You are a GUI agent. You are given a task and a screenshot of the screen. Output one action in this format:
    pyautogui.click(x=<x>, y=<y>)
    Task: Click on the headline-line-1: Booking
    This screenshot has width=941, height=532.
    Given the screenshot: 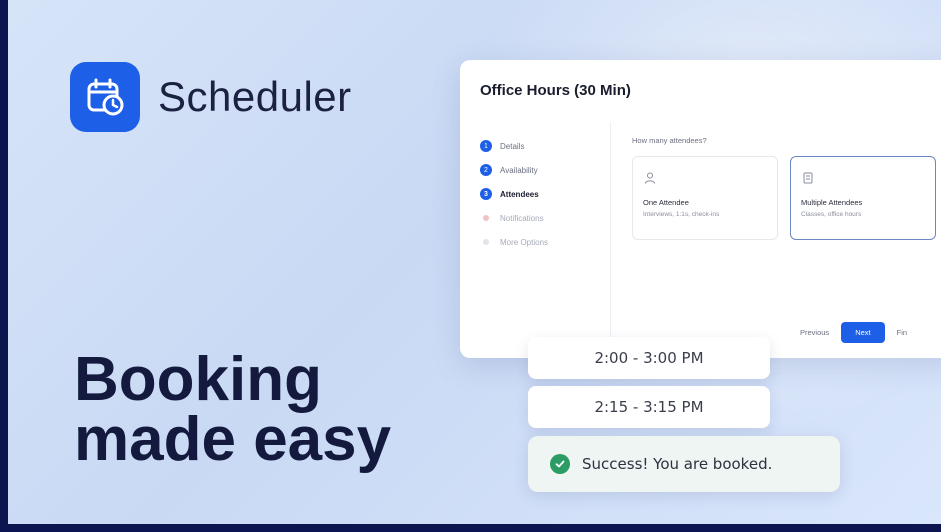 What is the action you would take?
    pyautogui.click(x=198, y=379)
    